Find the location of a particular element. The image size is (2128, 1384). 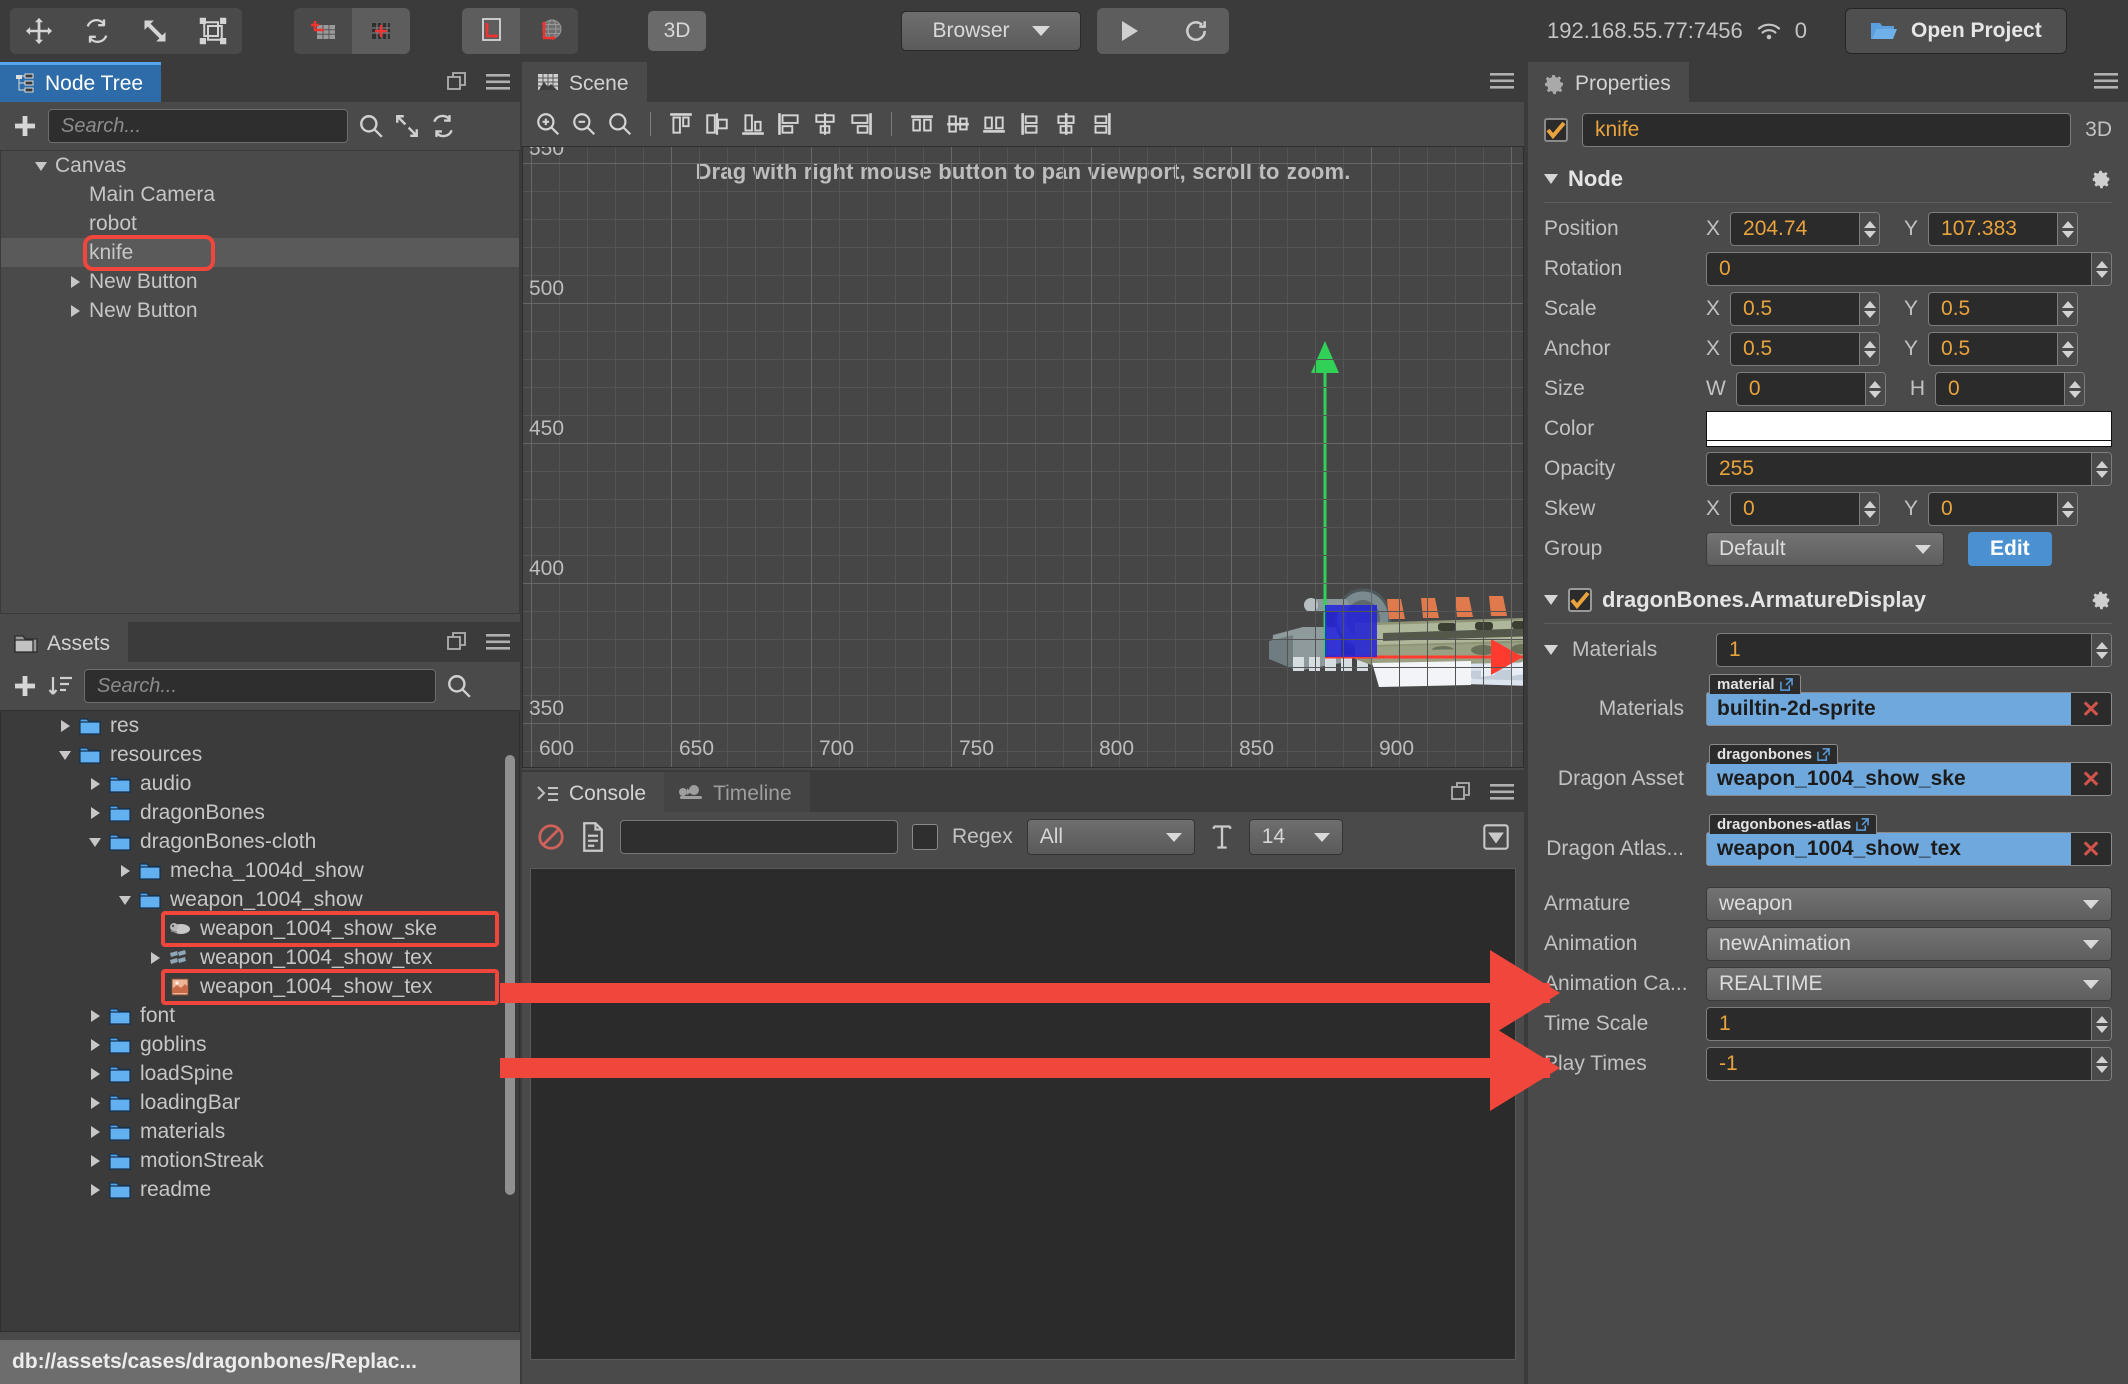

align-right-tool is located at coordinates (861, 124).